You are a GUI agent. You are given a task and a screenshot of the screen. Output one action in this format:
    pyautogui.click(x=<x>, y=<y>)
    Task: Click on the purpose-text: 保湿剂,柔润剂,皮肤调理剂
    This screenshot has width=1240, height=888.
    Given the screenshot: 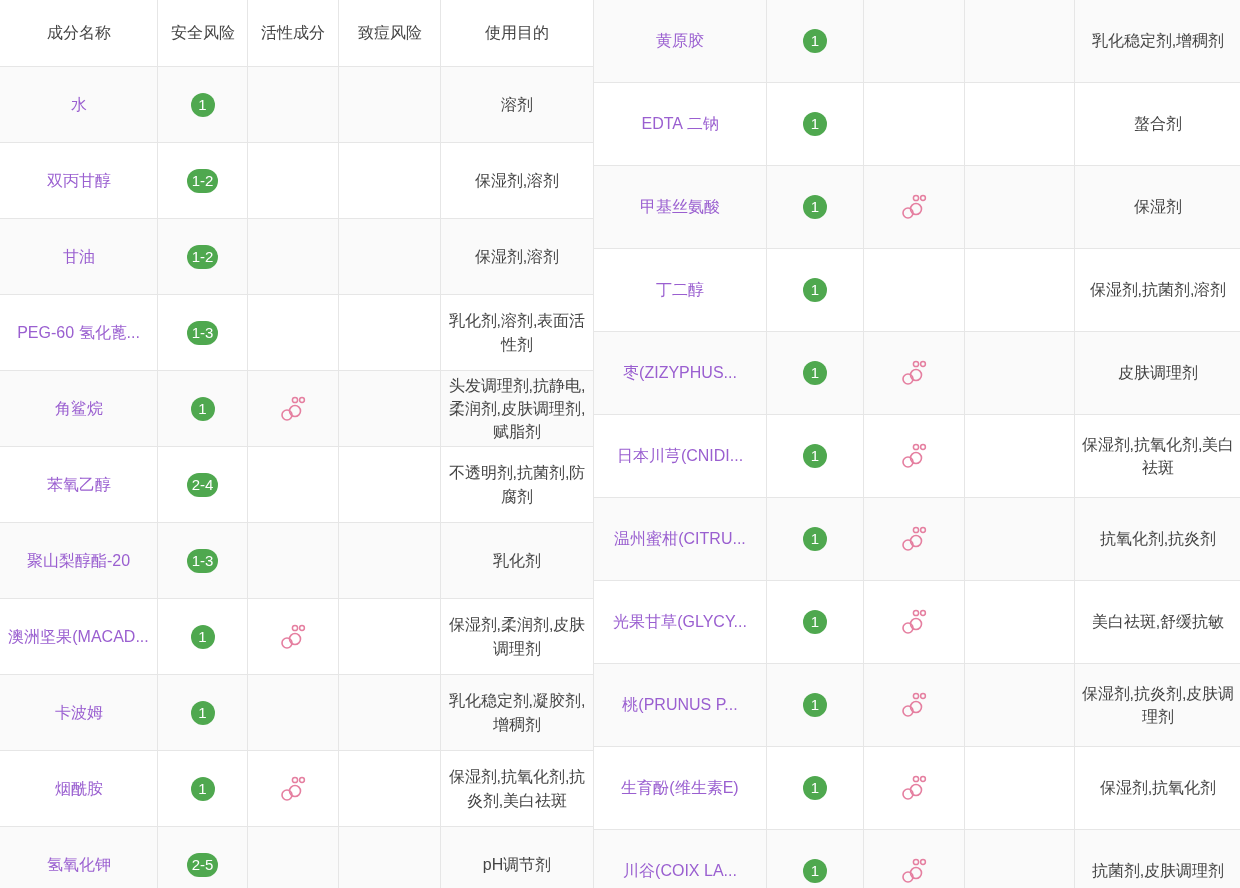 What is the action you would take?
    pyautogui.click(x=517, y=637)
    